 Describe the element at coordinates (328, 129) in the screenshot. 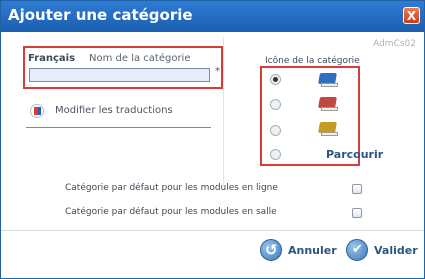

I see `gold-book-icon` at that location.